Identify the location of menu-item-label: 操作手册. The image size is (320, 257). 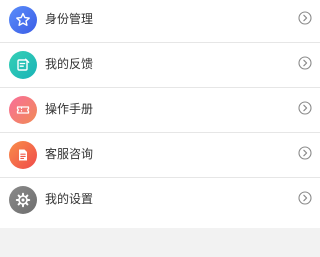
(69, 109).